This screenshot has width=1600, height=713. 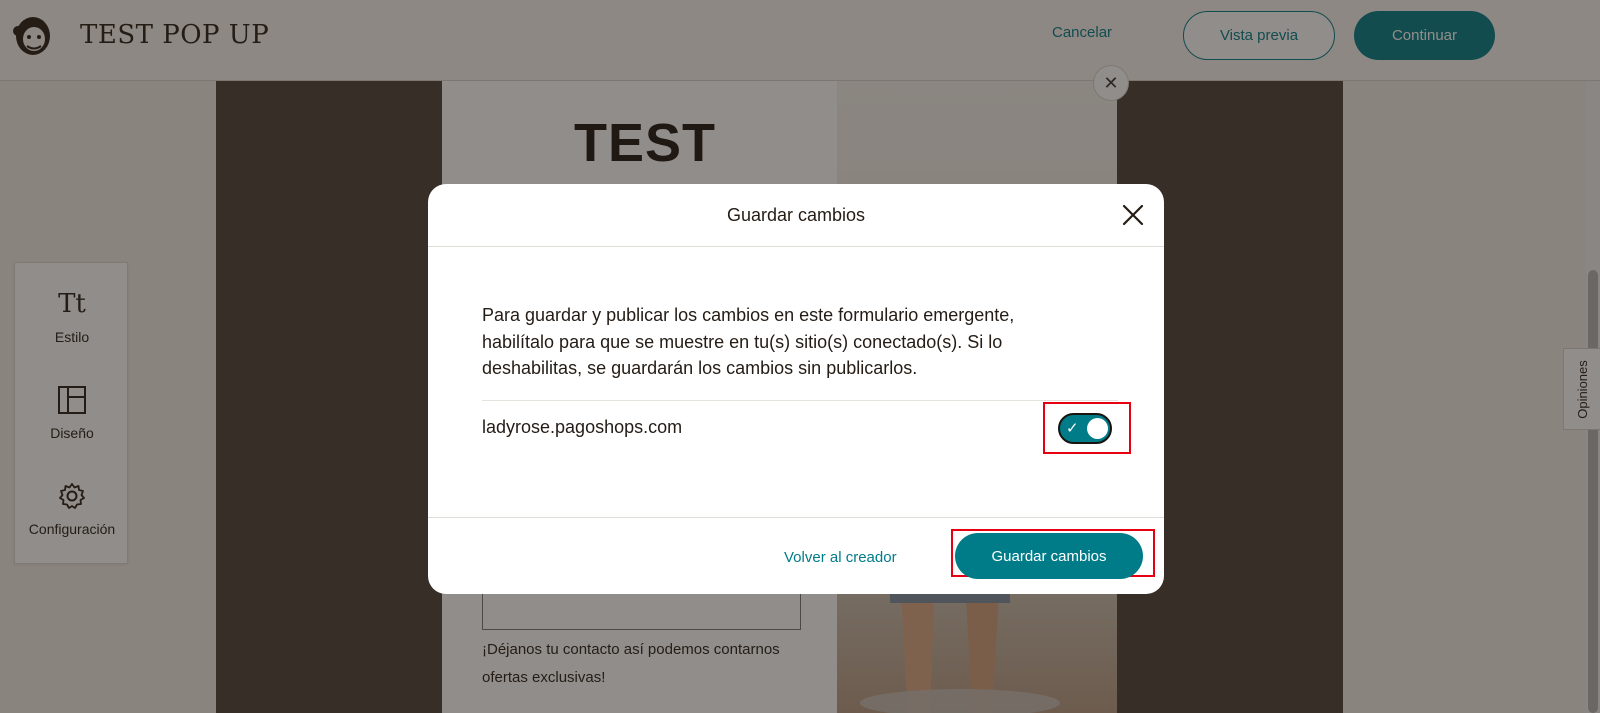 What do you see at coordinates (1049, 556) in the screenshot?
I see `save-changes-button: Guardar cambios` at bounding box center [1049, 556].